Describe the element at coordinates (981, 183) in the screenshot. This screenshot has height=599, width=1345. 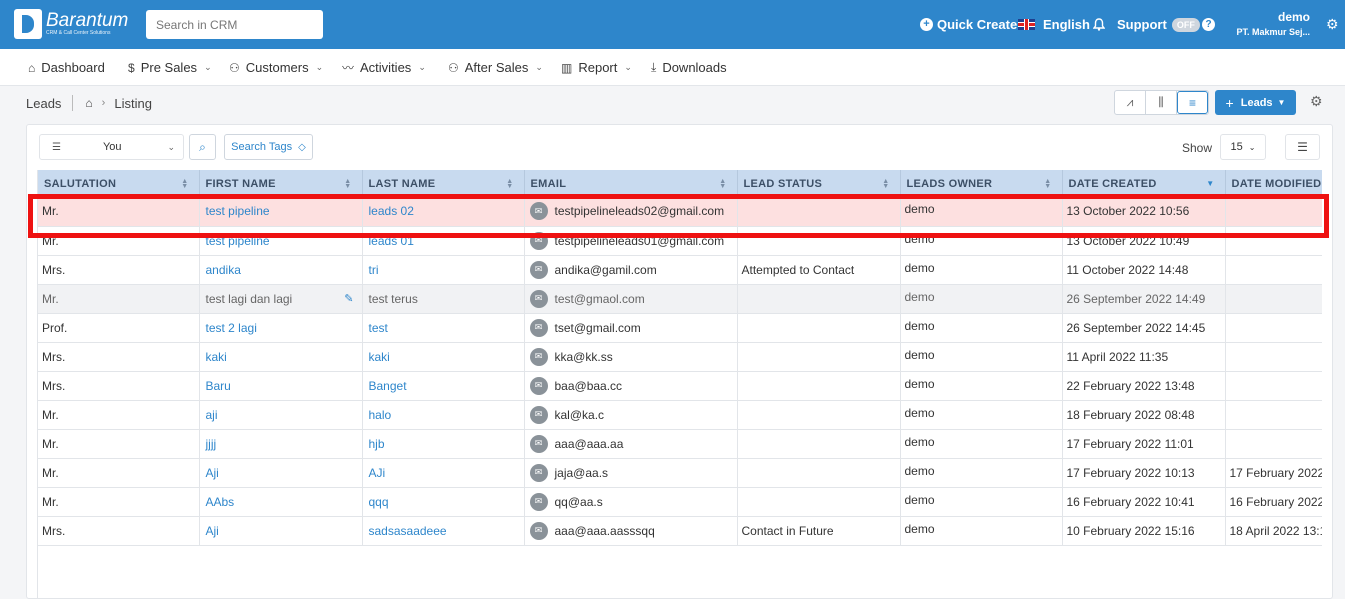
I see `column-header-leads-owner: LEADS OWNER ▲ ▼` at that location.